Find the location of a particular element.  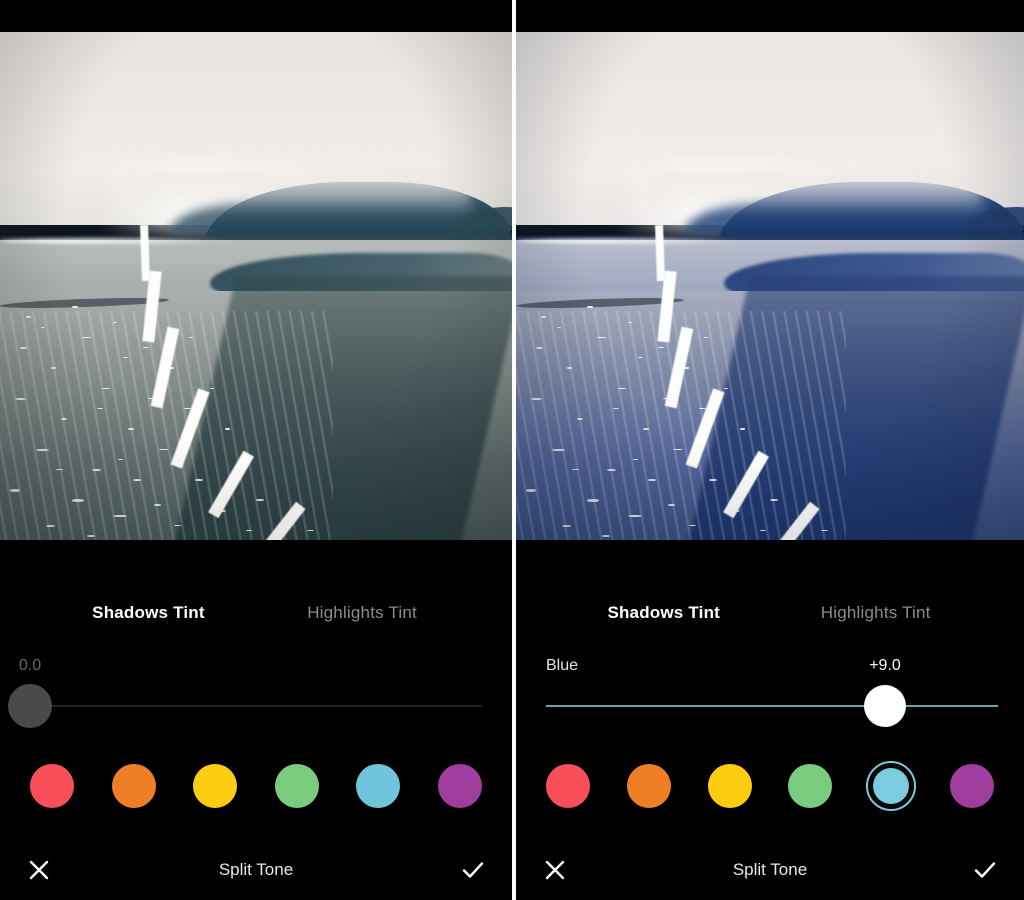

slider-value-label: 0.0 is located at coordinates (30, 665).